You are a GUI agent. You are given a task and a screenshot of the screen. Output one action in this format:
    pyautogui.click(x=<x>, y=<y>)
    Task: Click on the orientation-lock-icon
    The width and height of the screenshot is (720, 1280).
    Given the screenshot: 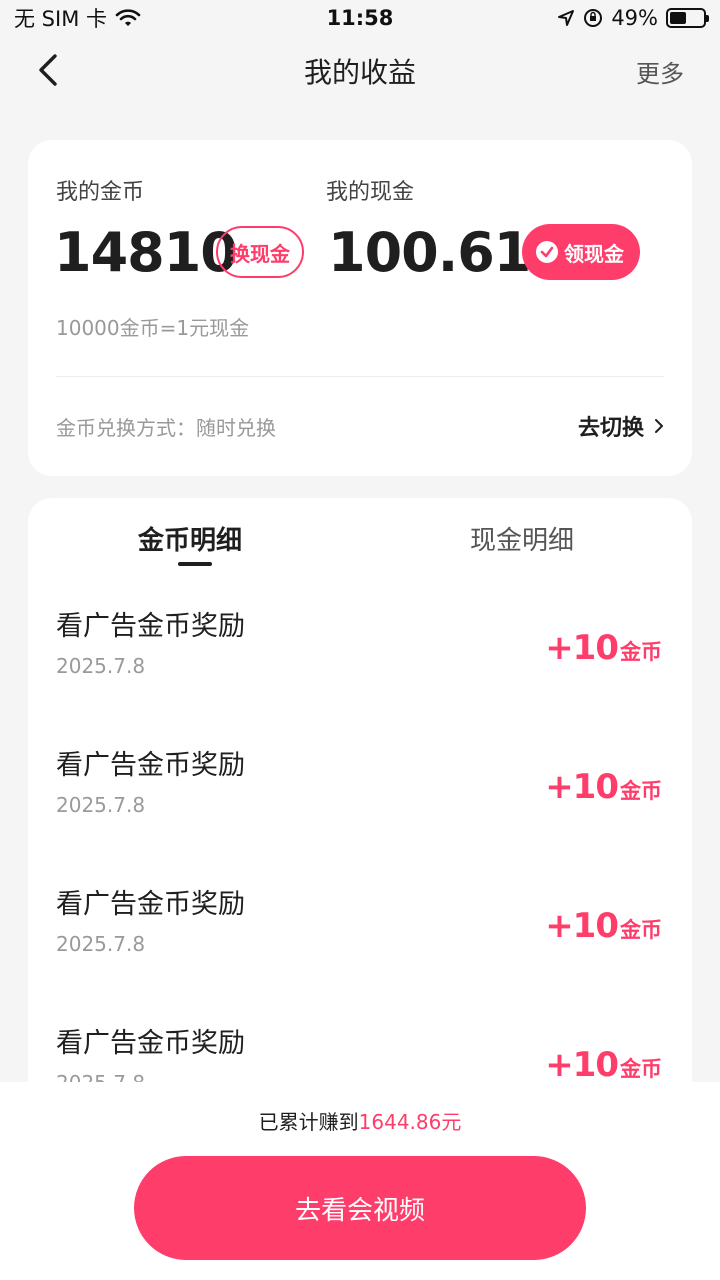 What is the action you would take?
    pyautogui.click(x=593, y=18)
    